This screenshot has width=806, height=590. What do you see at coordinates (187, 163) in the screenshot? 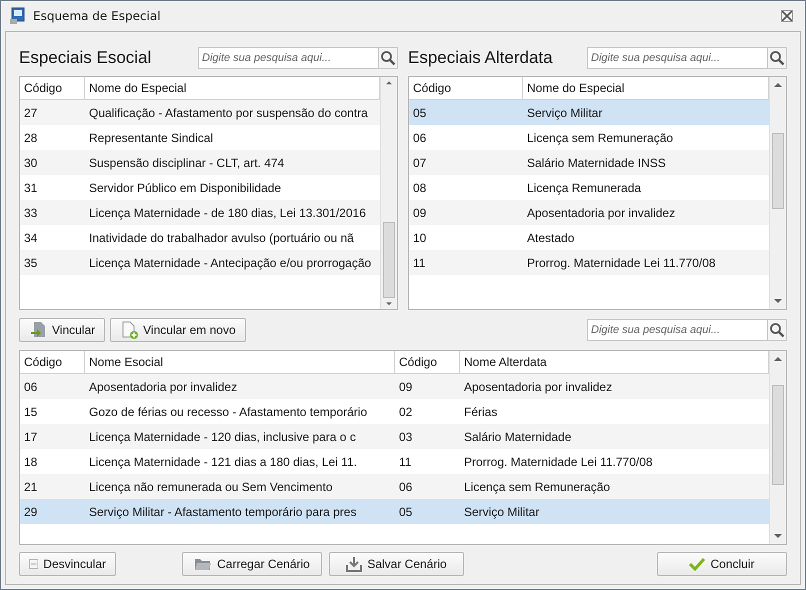
I see `table-cell-text: Suspensão disciplinar - CLT, art. 474` at bounding box center [187, 163].